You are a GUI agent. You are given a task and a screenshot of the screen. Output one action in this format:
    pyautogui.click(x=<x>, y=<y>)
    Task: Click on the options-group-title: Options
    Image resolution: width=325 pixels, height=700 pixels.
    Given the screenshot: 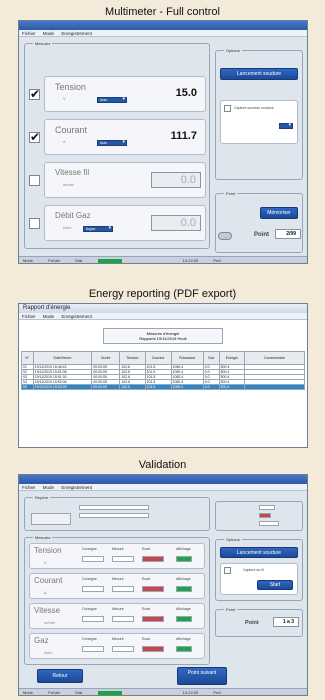 What is the action you would take?
    pyautogui.click(x=233, y=50)
    